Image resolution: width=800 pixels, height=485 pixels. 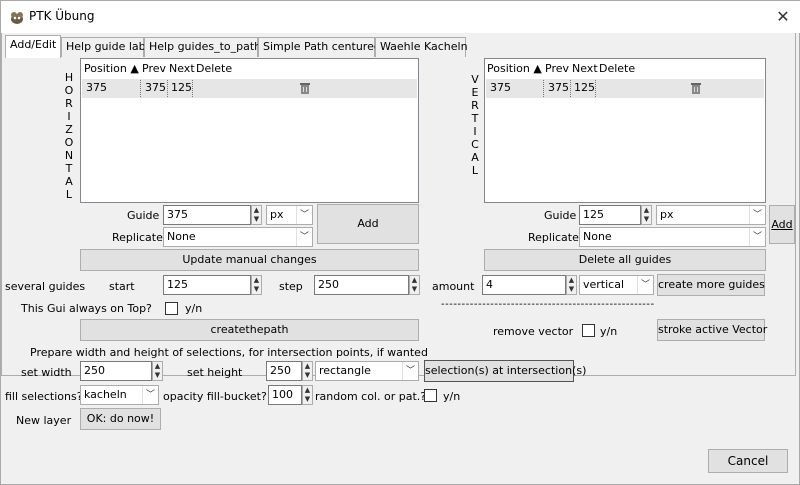 I want to click on set-width-input: 250, so click(x=116, y=371).